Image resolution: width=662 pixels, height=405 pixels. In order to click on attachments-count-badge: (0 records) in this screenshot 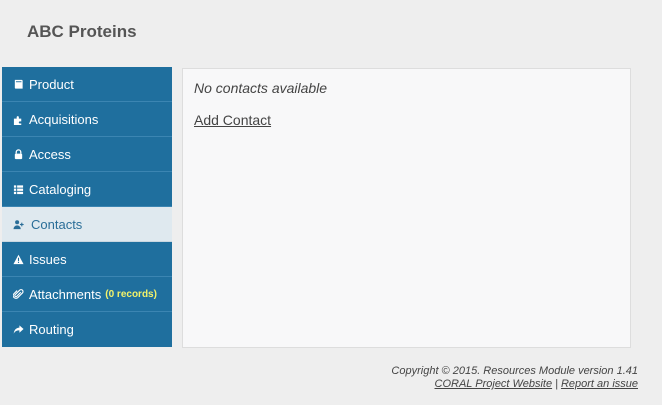, I will do `click(131, 294)`.